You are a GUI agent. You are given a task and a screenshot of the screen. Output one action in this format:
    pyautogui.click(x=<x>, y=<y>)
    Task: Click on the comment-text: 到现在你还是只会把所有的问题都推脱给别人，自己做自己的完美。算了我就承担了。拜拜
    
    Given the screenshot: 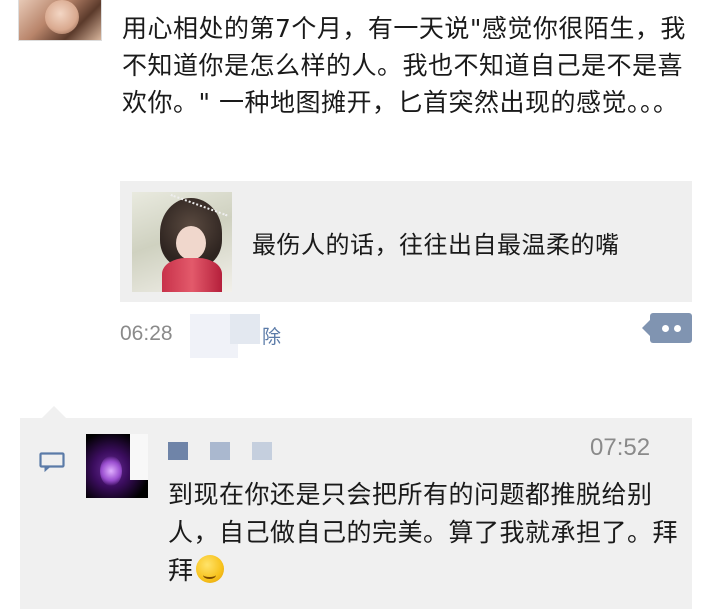 What is the action you would take?
    pyautogui.click(x=423, y=532)
    